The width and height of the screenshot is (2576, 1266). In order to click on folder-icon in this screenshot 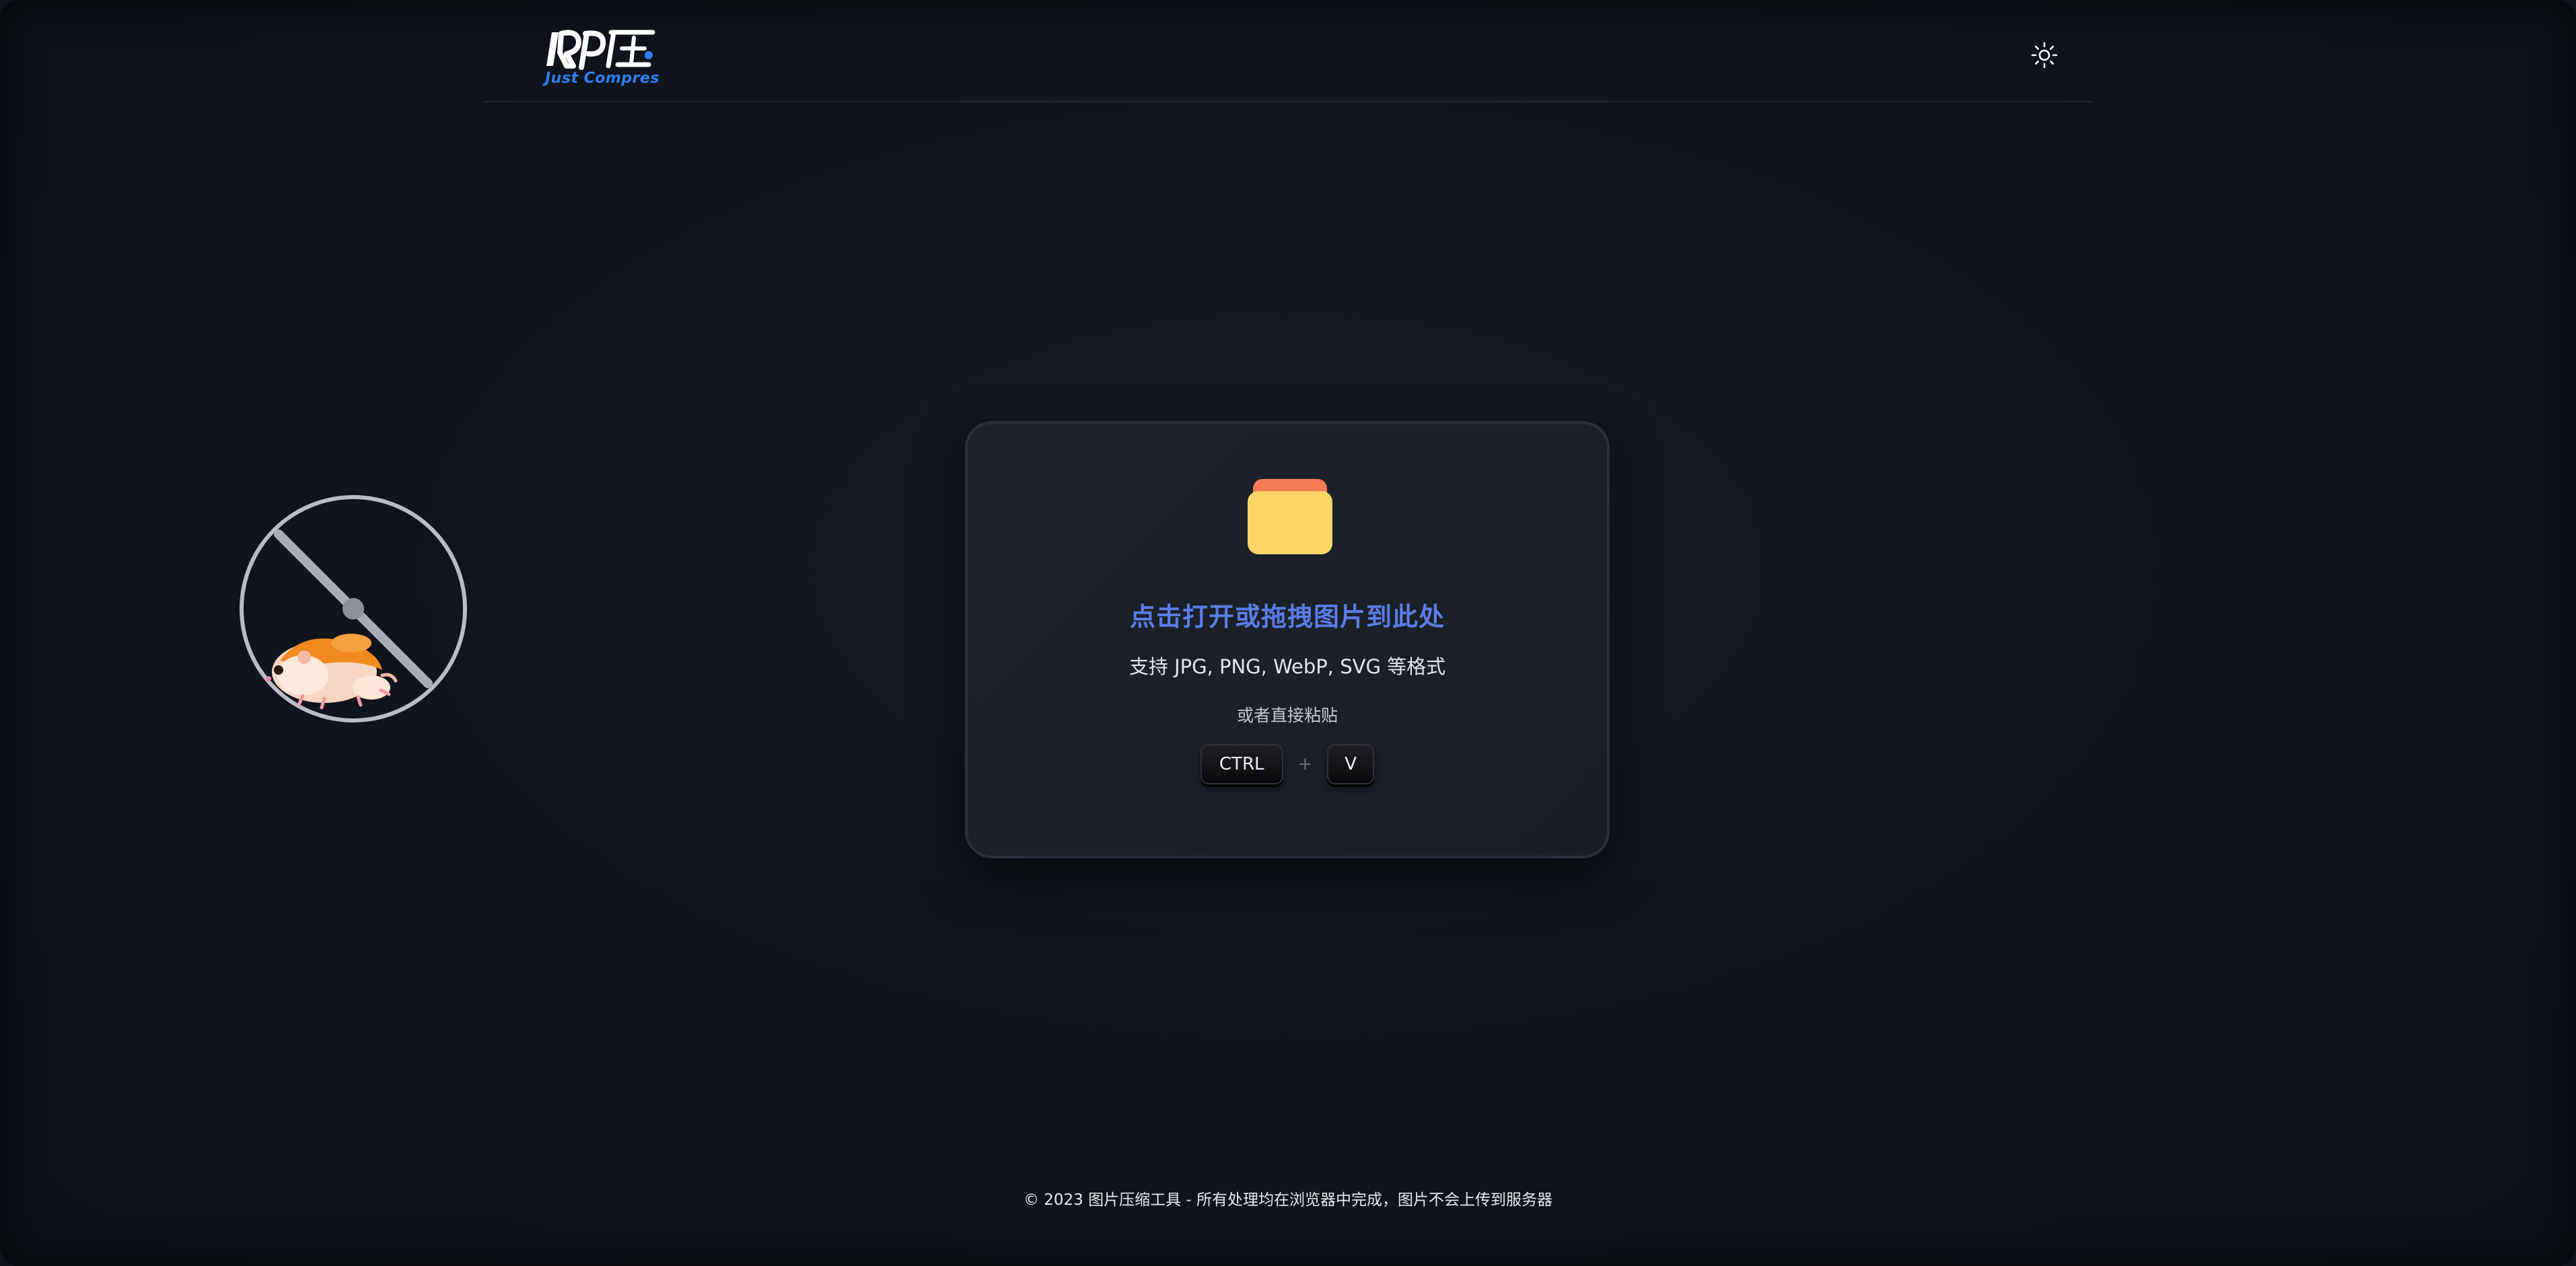, I will do `click(1290, 516)`.